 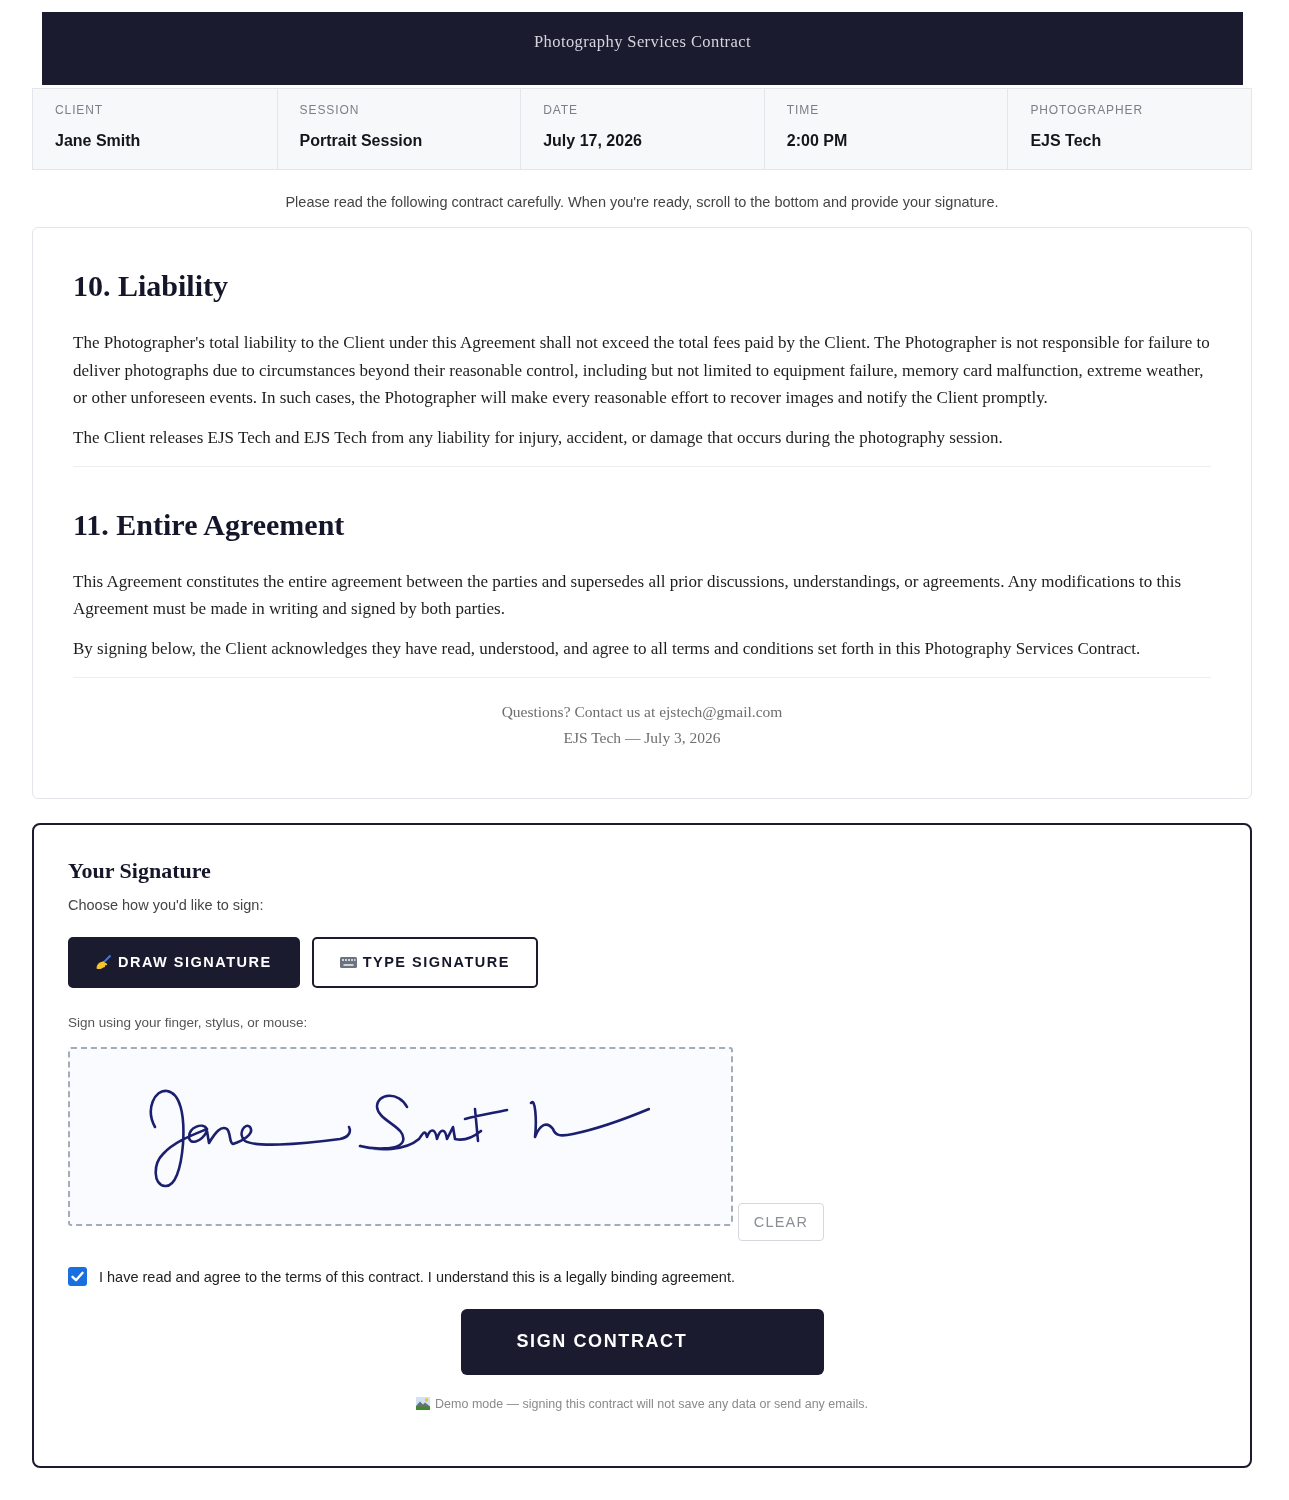 I want to click on brush-icon, so click(x=104, y=962).